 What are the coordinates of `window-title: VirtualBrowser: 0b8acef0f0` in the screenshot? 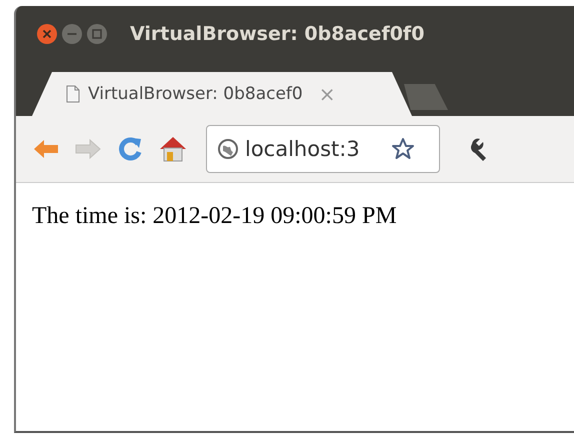 It's located at (277, 34).